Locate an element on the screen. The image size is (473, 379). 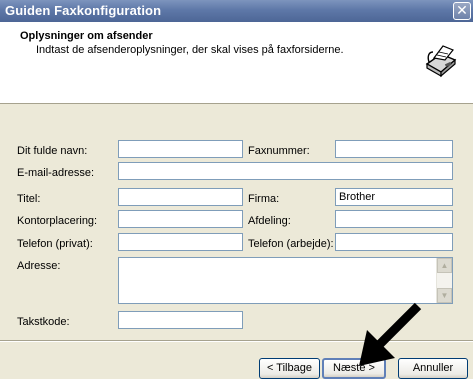
full-name-label: Dit fulde navn: is located at coordinates (52, 151).